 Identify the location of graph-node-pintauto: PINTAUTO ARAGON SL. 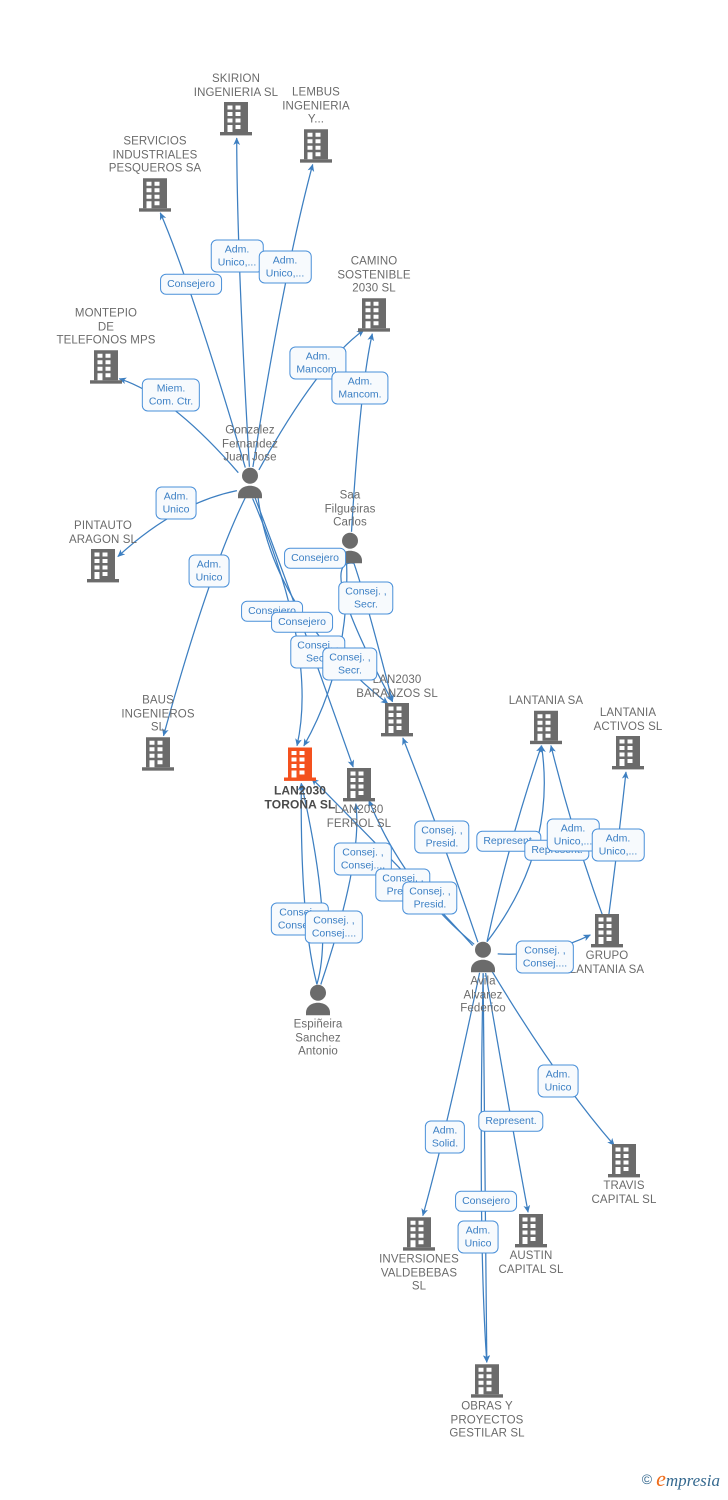
(103, 552).